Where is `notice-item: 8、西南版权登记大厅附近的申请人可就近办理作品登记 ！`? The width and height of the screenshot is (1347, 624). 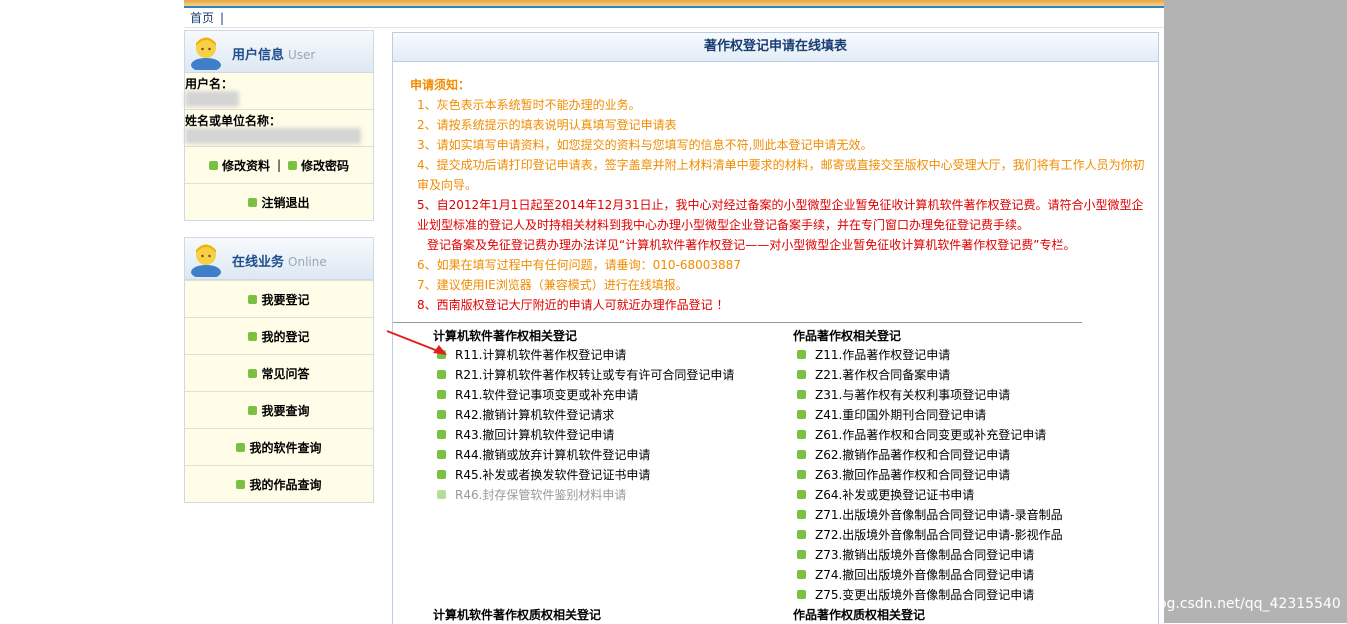
notice-item: 8、西南版权登记大厅附近的申请人可就近办理作品登记 ！ is located at coordinates (573, 305).